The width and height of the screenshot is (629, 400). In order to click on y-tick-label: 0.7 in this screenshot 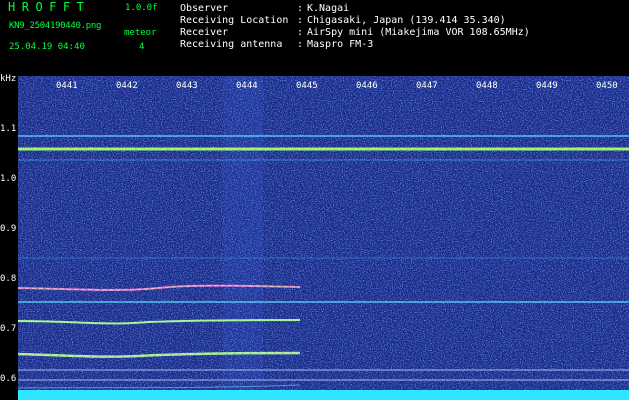, I will do `click(8, 329)`.